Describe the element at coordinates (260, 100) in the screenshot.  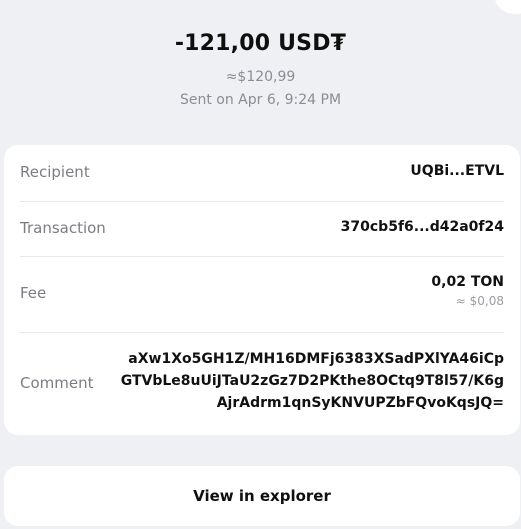
I see `sent-timestamp: Sent on Apr 6, 9:24 PM` at that location.